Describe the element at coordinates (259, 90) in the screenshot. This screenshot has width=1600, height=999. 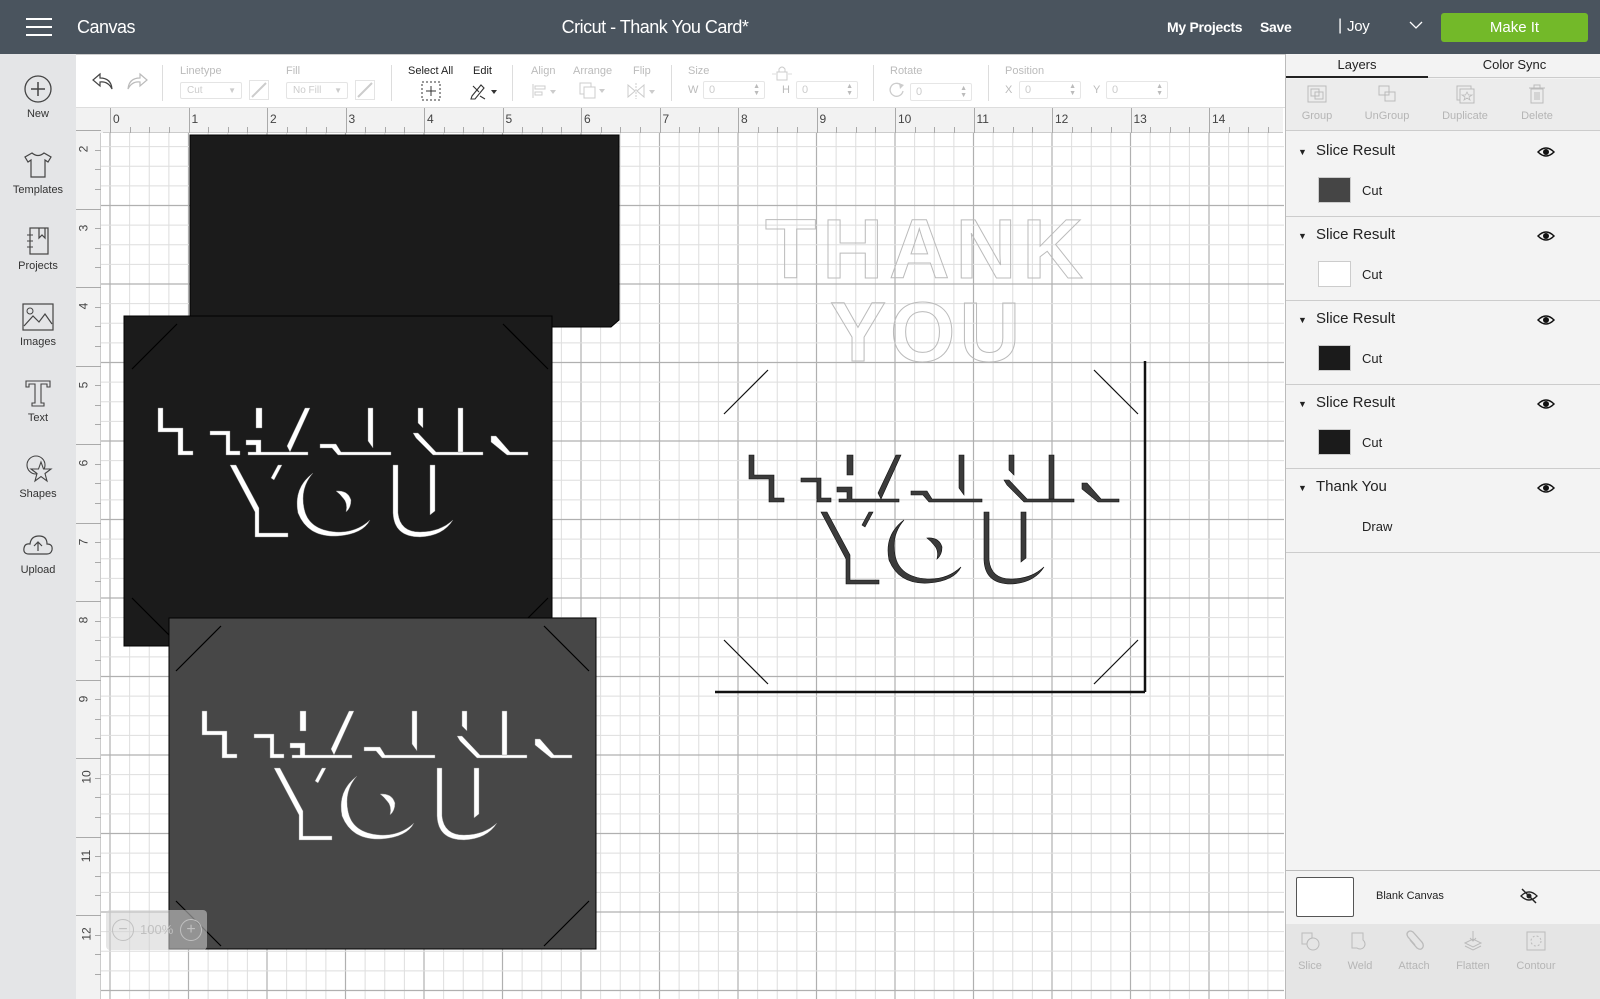
I see `linetype-color-swatch` at that location.